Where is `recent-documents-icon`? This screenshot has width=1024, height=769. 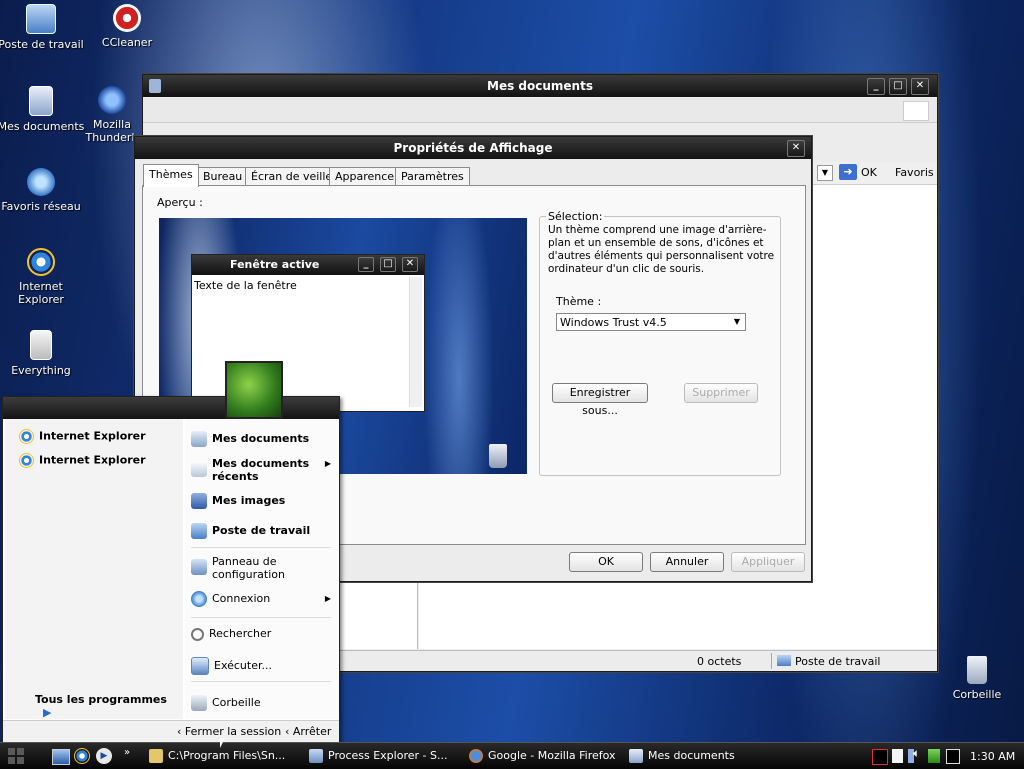
recent-documents-icon is located at coordinates (199, 469).